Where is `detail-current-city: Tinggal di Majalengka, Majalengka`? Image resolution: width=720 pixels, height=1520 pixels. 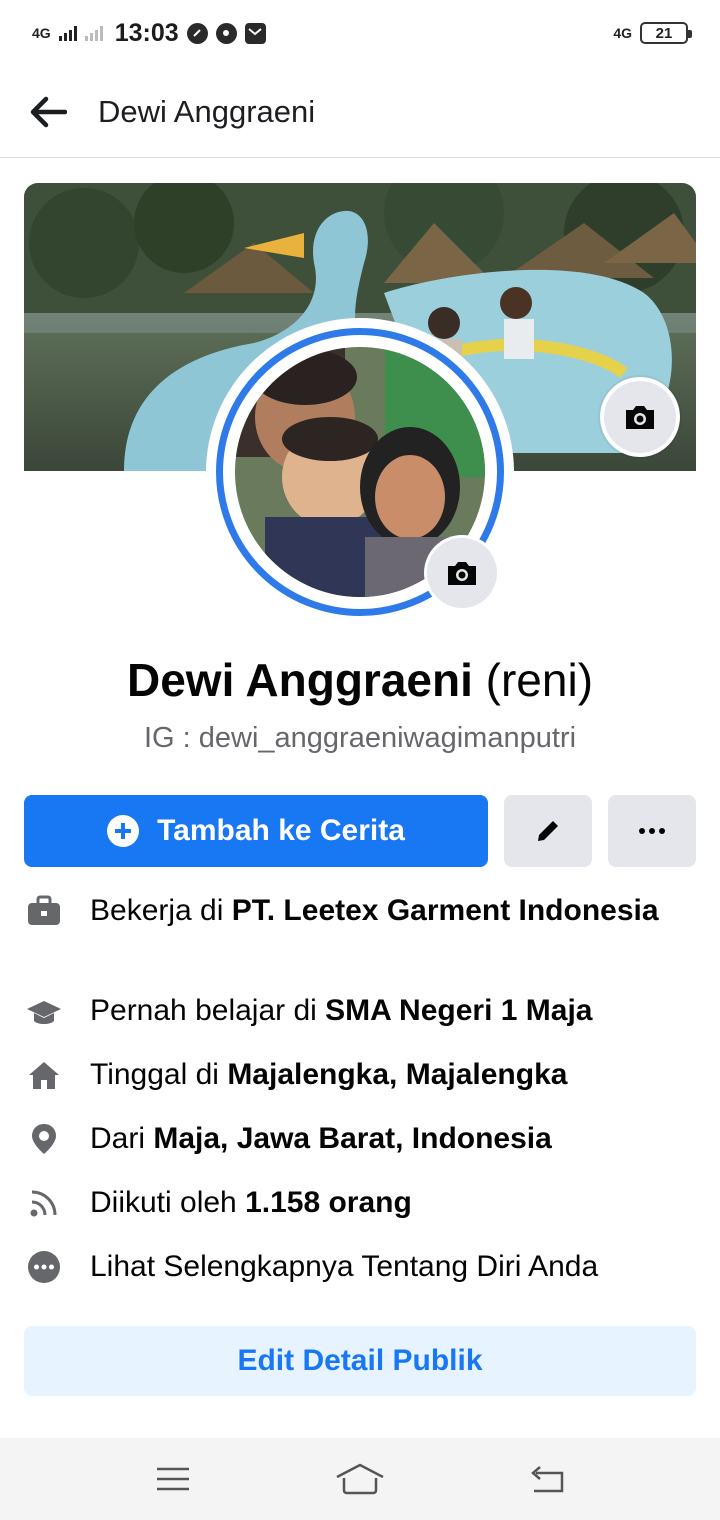
detail-current-city: Tinggal di Majalengka, Majalengka is located at coordinates (360, 1075).